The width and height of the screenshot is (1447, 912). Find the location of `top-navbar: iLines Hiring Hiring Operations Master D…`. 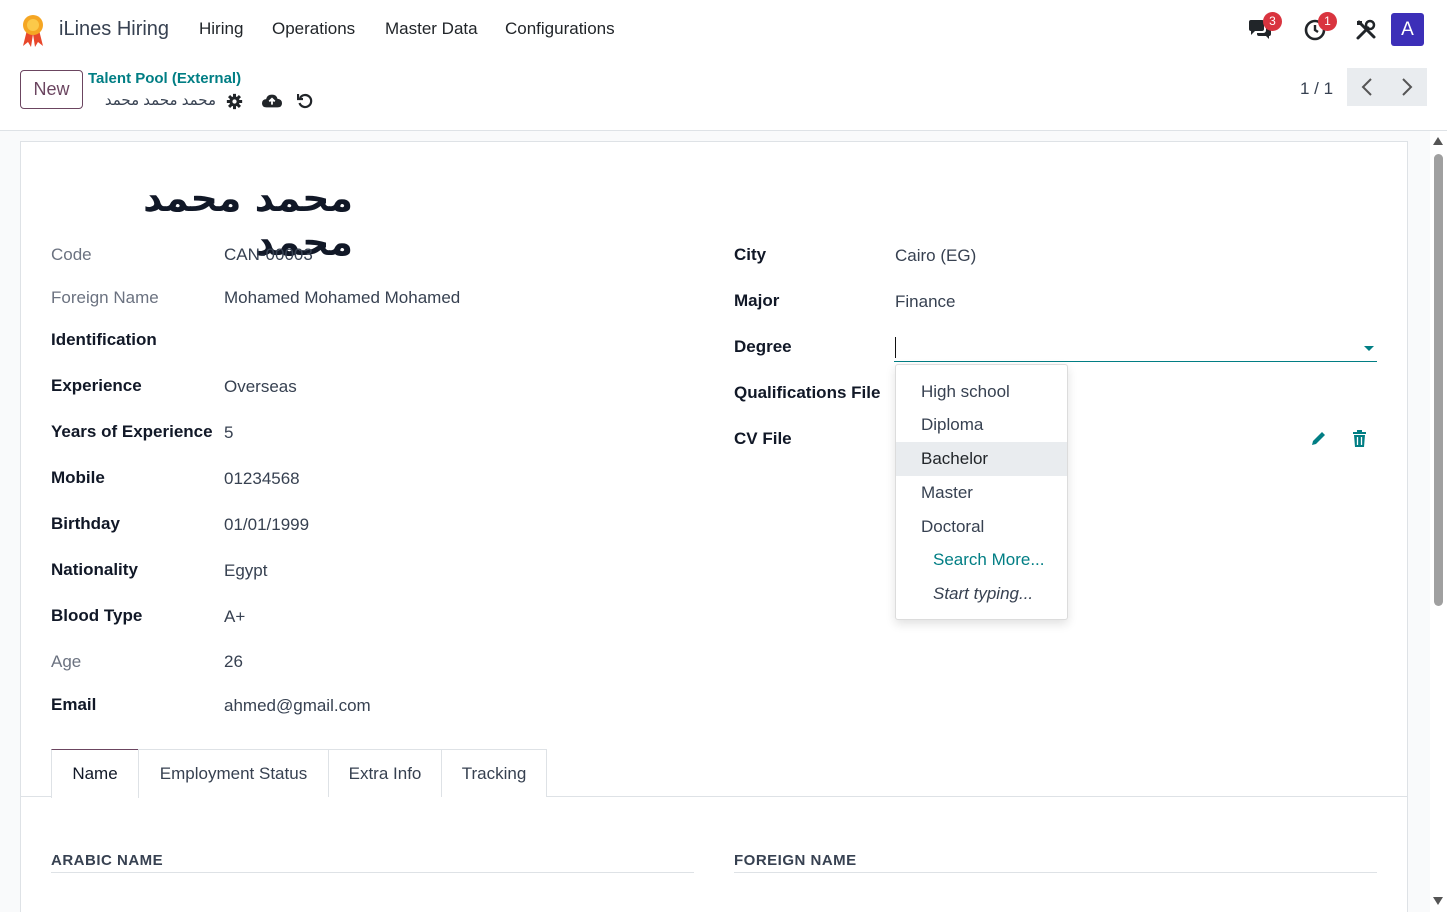

top-navbar: iLines Hiring Hiring Operations Master D… is located at coordinates (723, 30).